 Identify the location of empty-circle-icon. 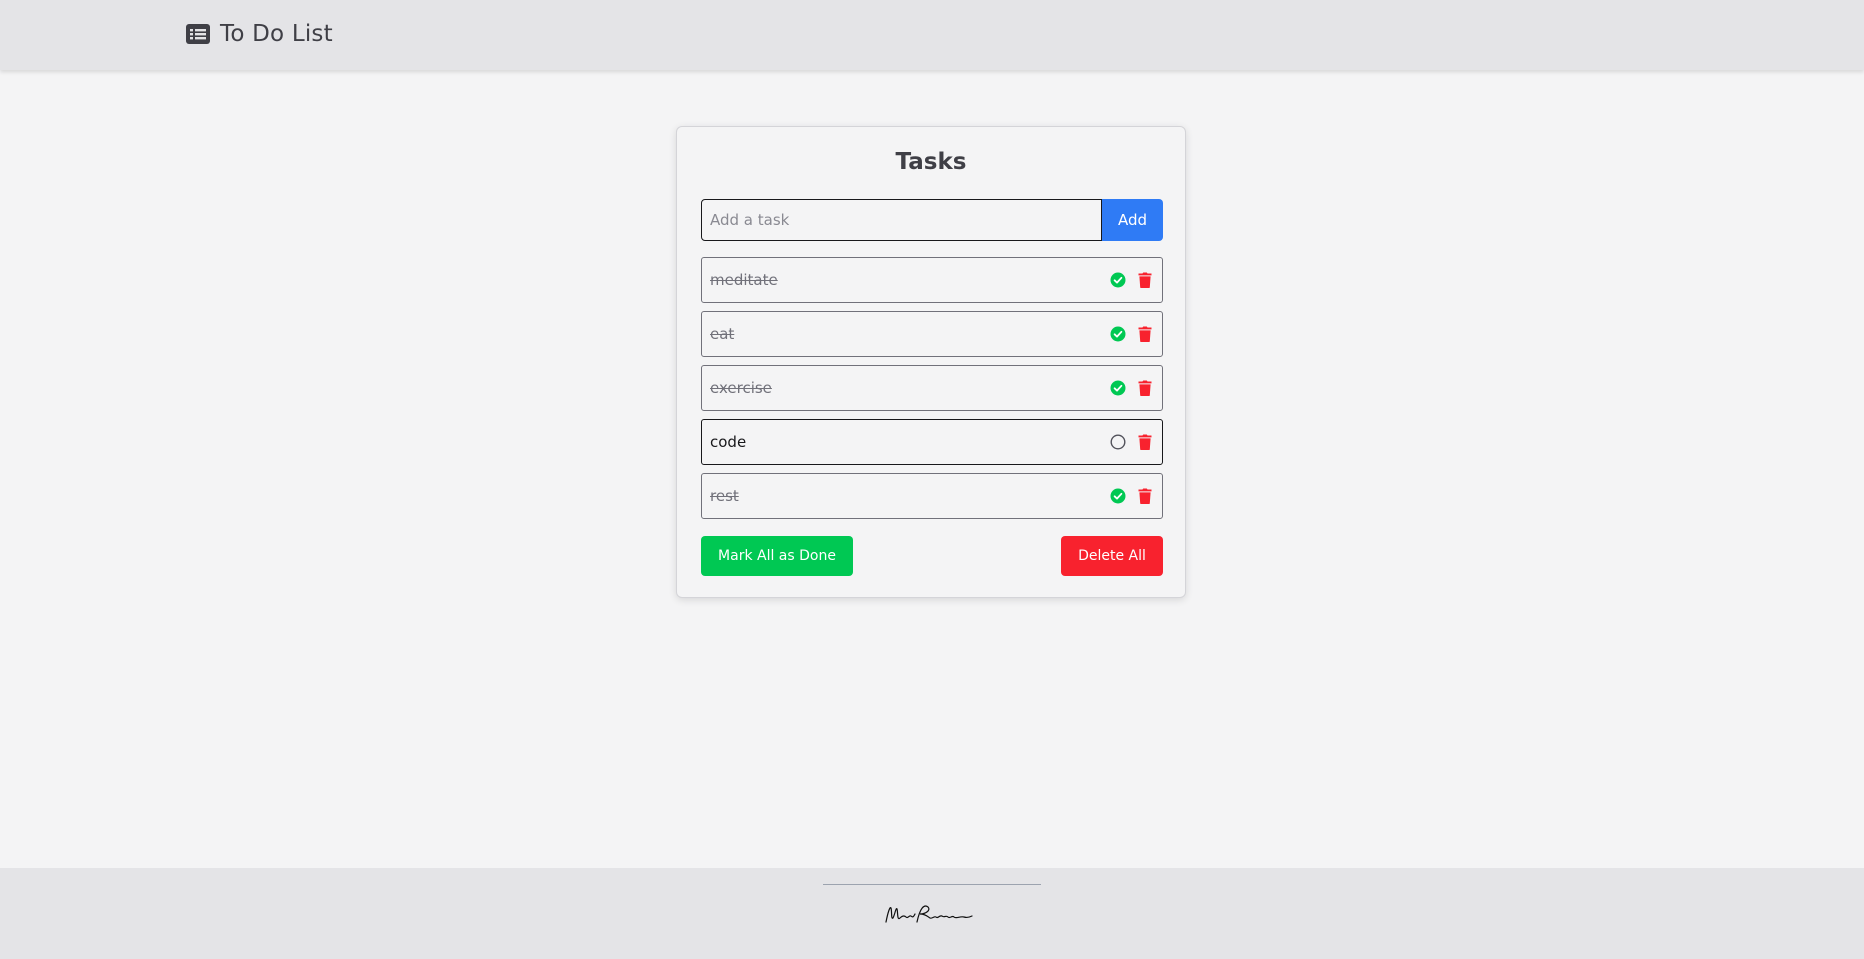
(1118, 442).